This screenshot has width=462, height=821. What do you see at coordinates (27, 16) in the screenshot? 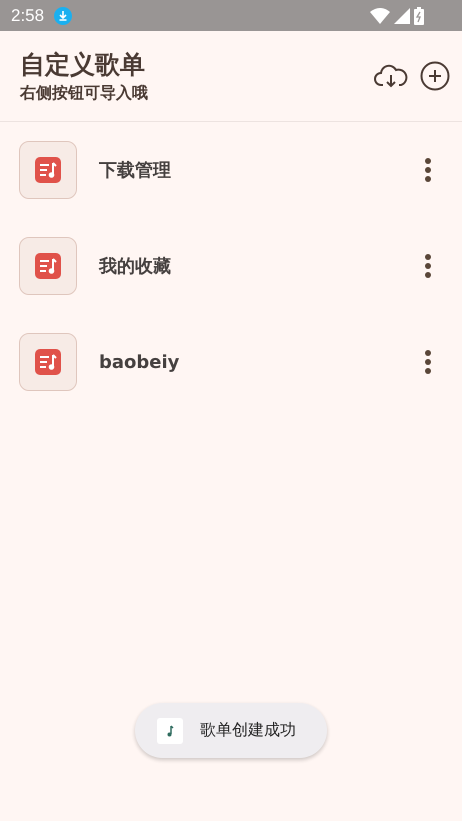
I see `status-time: 2:58` at bounding box center [27, 16].